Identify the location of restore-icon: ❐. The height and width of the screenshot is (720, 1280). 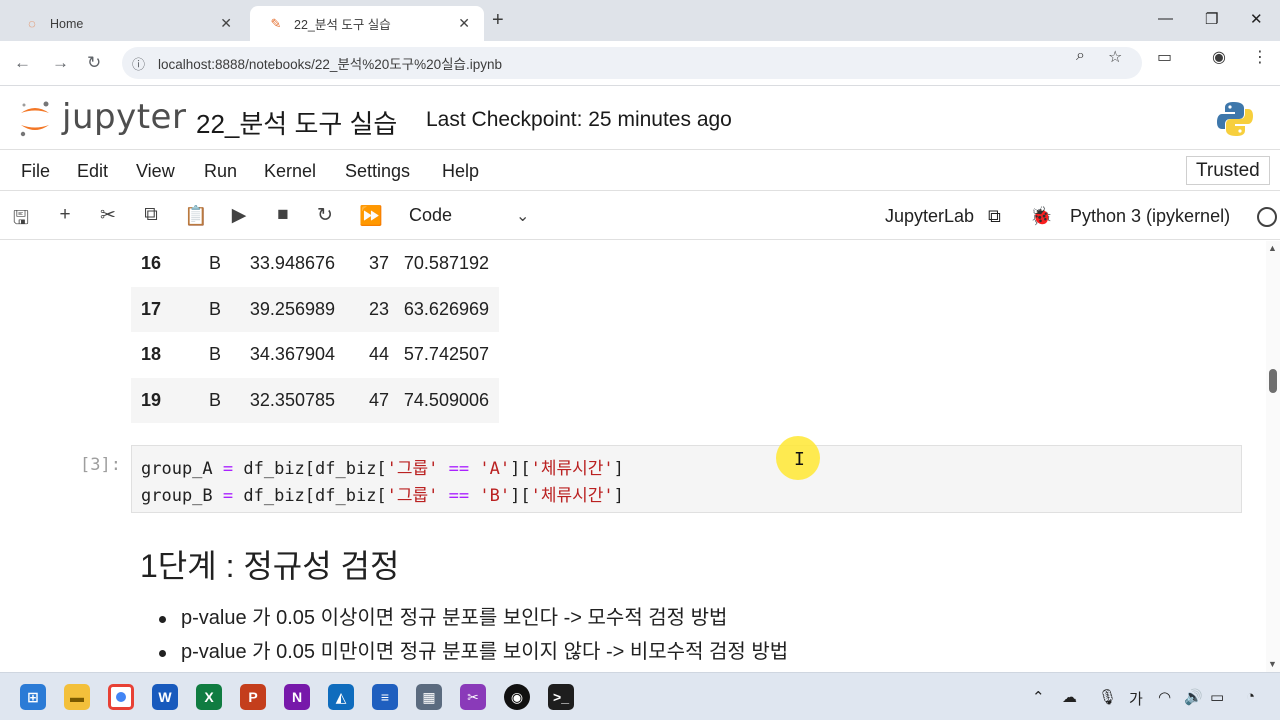
(1211, 19).